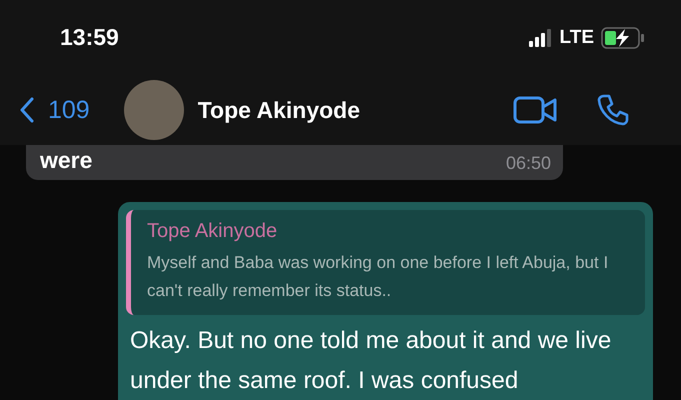 Image resolution: width=681 pixels, height=400 pixels. I want to click on quoted-text: Myself and Baba was working on one before I left Abuja, but I can't really remember its status.., so click(378, 277).